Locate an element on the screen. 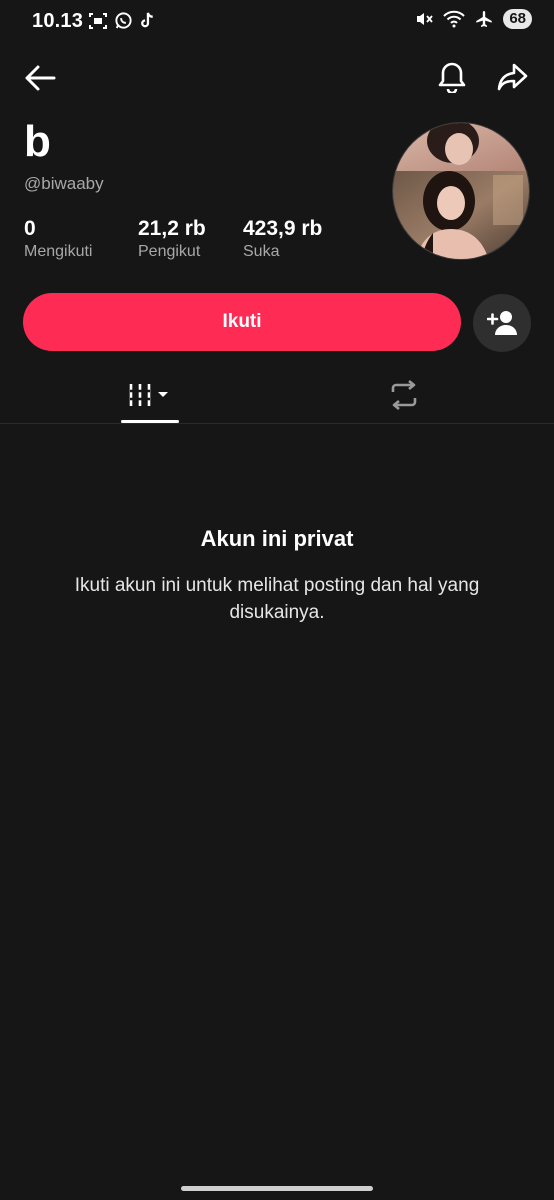 Image resolution: width=554 pixels, height=1200 pixels. private-title: Akun ini privat is located at coordinates (277, 538).